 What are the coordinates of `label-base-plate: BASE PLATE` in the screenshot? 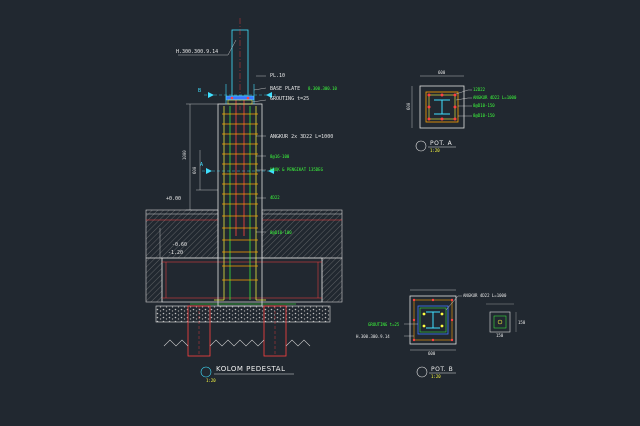 It's located at (285, 89).